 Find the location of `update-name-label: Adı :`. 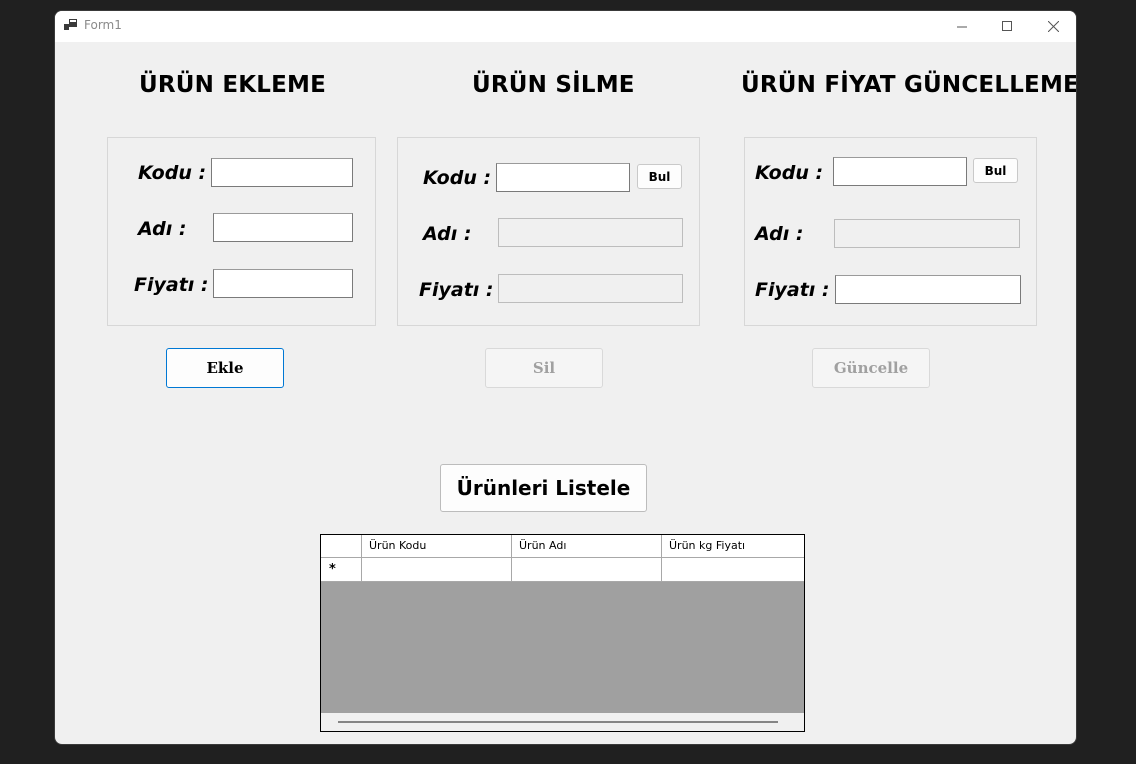

update-name-label: Adı : is located at coordinates (779, 234).